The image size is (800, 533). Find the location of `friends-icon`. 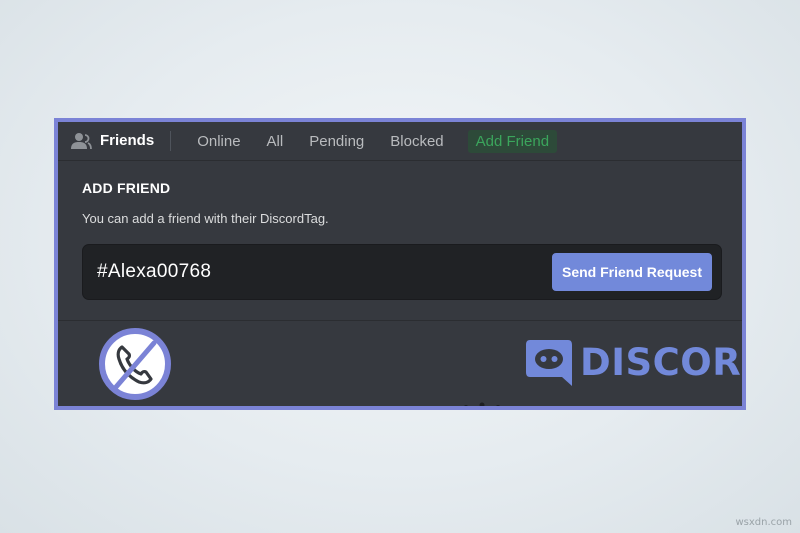

friends-icon is located at coordinates (81, 141).